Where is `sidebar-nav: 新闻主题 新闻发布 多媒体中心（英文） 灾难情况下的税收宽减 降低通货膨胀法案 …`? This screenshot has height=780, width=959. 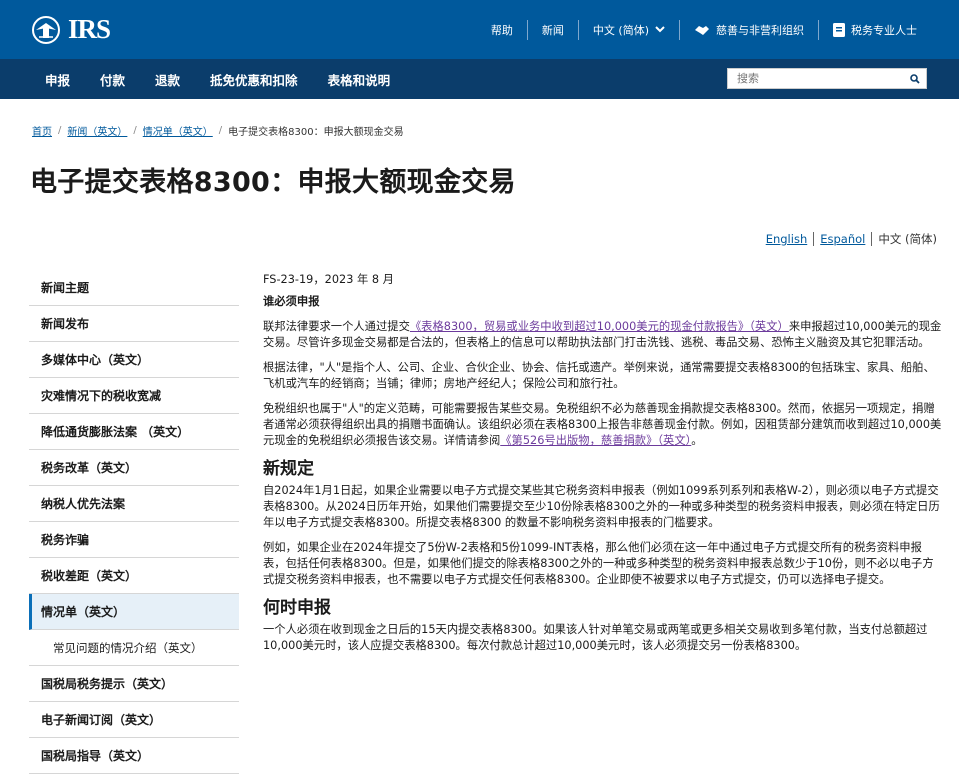 sidebar-nav: 新闻主题 新闻发布 多媒体中心（英文） 灾难情况下的税收宽减 降低通货膨胀法案 … is located at coordinates (134, 522).